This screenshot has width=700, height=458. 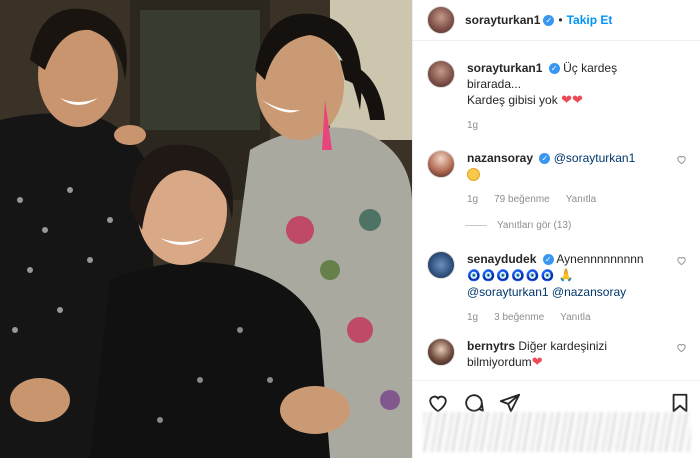 What do you see at coordinates (589, 292) in the screenshot?
I see `comment-mention: @nazansoray` at bounding box center [589, 292].